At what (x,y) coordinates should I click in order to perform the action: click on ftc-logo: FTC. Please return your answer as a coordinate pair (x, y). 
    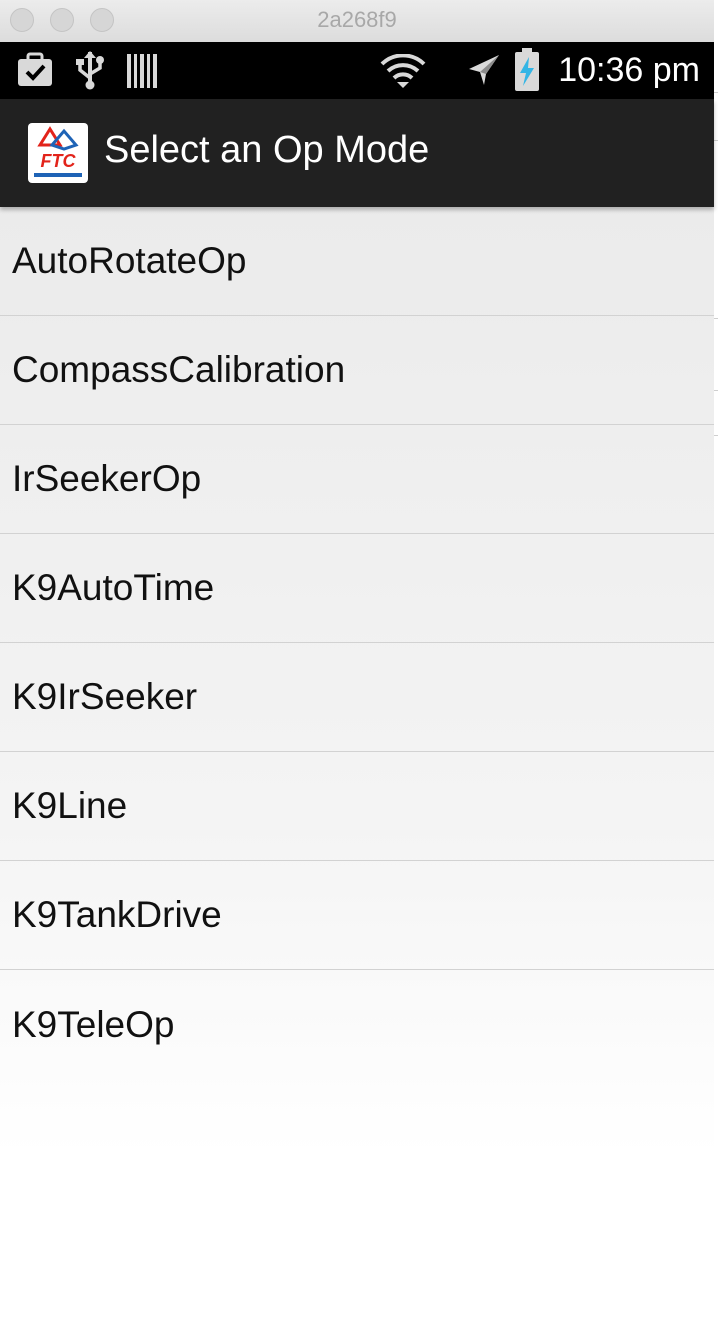
    Looking at the image, I should click on (58, 153).